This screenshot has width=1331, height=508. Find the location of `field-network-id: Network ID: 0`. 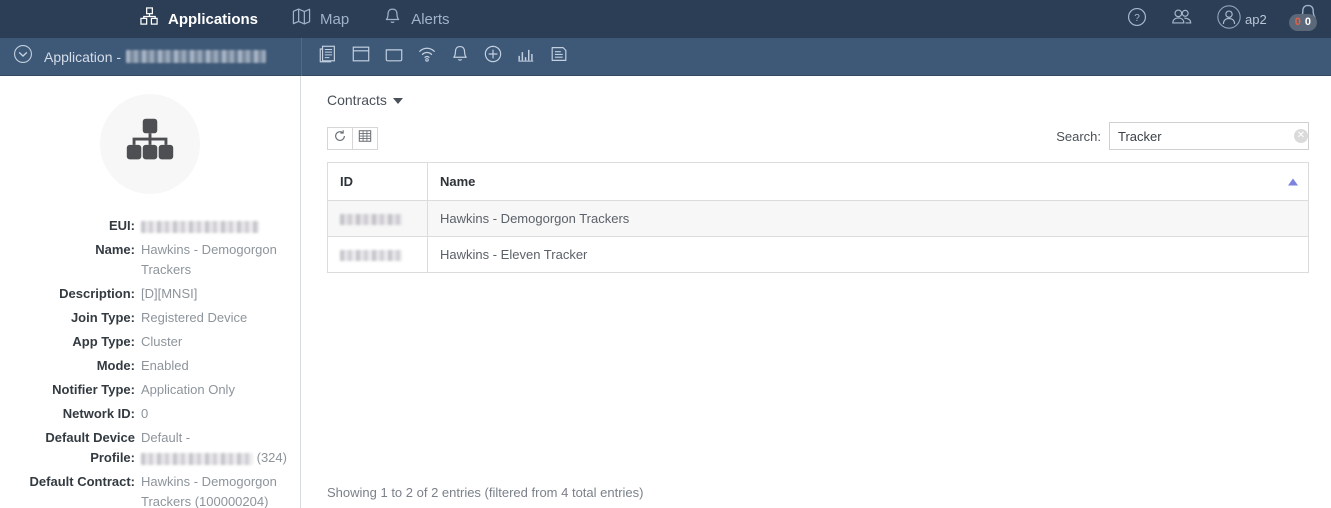

field-network-id: Network ID: 0 is located at coordinates (146, 414).